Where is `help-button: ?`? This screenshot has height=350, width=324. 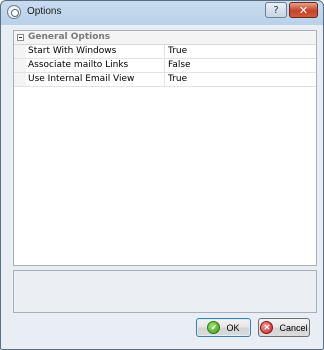
help-button: ? is located at coordinates (276, 10).